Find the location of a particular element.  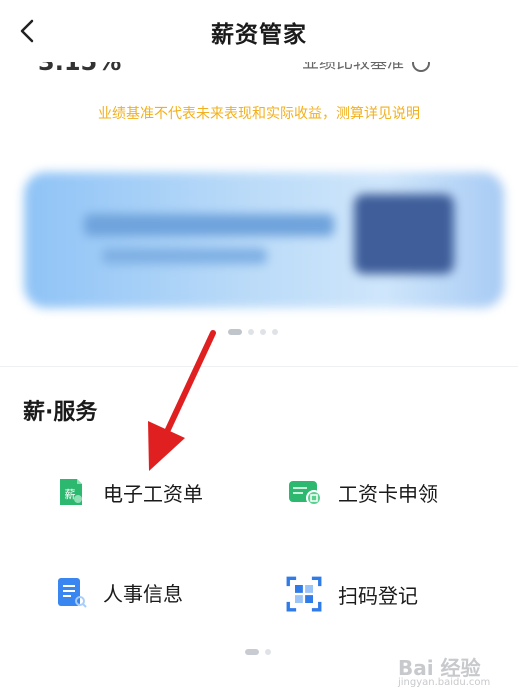

disclaimer-text: 业绩基准不代表未来表现和实际收益，测算详见说明 is located at coordinates (259, 114).